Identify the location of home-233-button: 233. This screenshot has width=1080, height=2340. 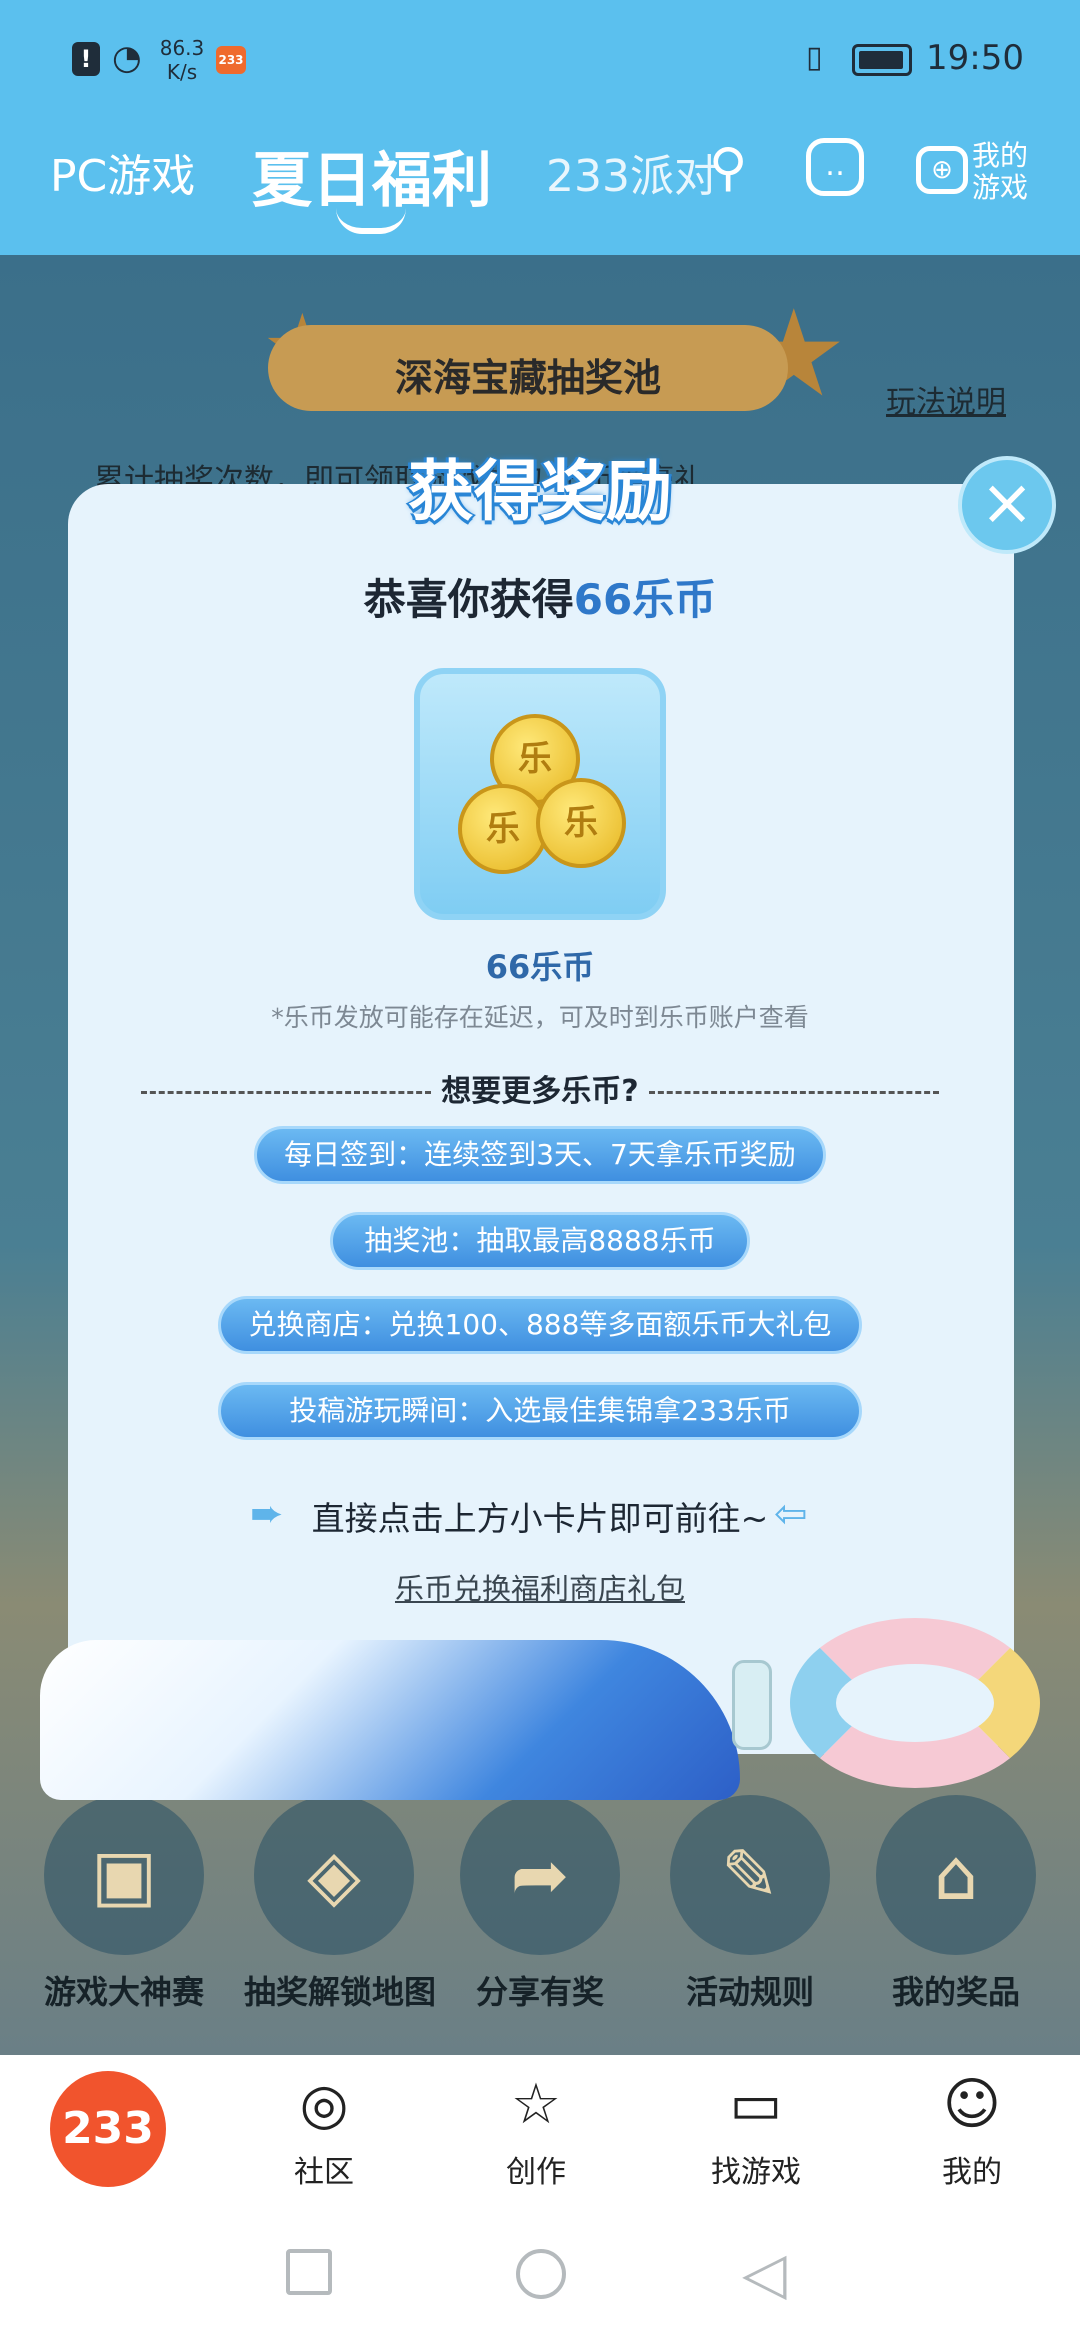
(108, 2129).